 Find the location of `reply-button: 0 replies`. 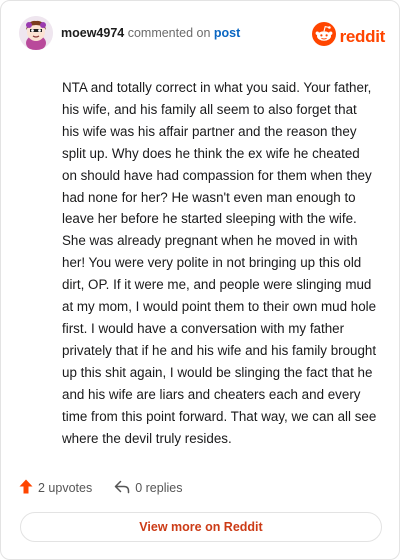

reply-button: 0 replies is located at coordinates (148, 488).